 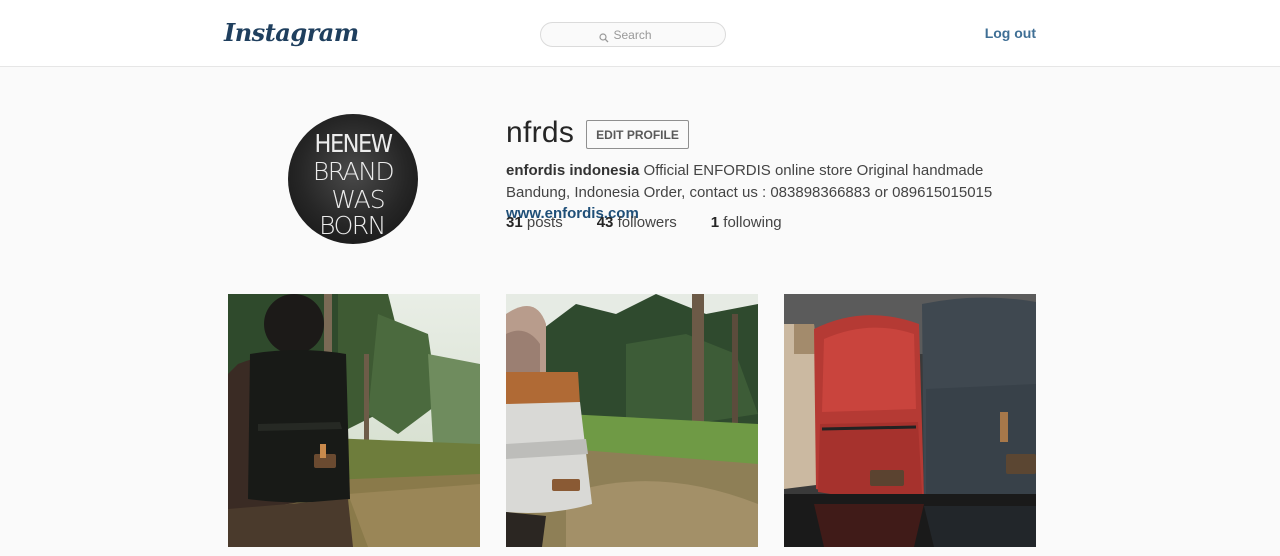 What do you see at coordinates (354, 143) in the screenshot?
I see `avatar-line-1: HENEW` at bounding box center [354, 143].